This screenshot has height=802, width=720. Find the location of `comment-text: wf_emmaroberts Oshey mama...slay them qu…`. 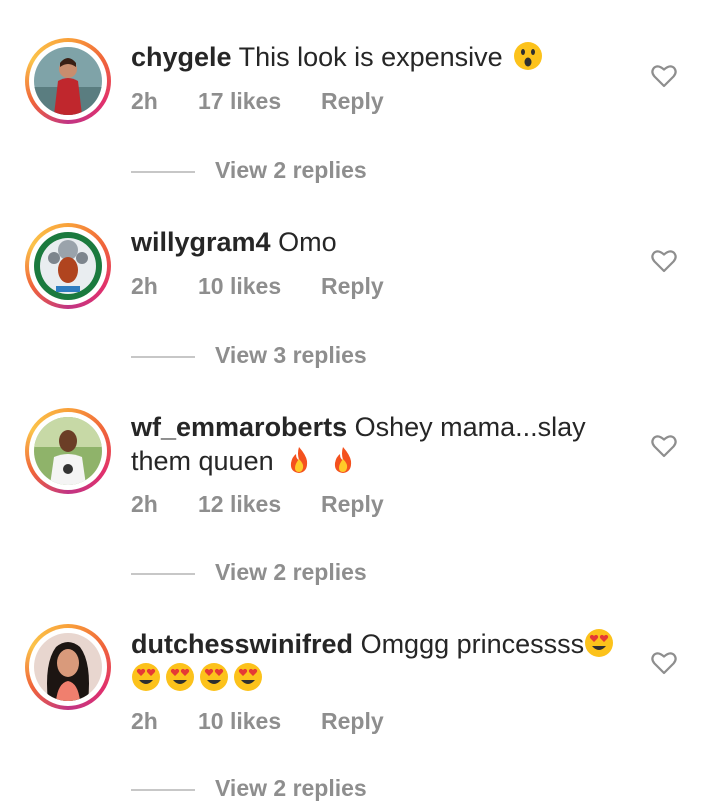

comment-text: wf_emmaroberts Oshey mama...slay them qu… is located at coordinates (381, 444).